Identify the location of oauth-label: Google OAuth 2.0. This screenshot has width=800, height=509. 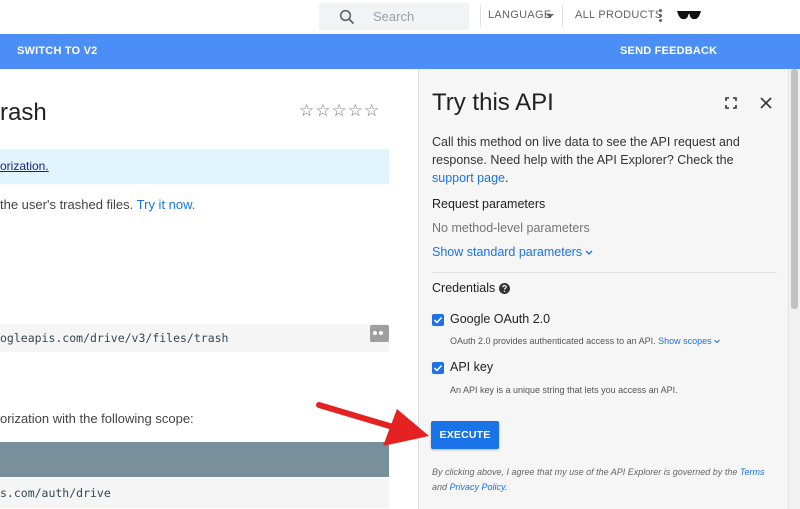
(500, 319).